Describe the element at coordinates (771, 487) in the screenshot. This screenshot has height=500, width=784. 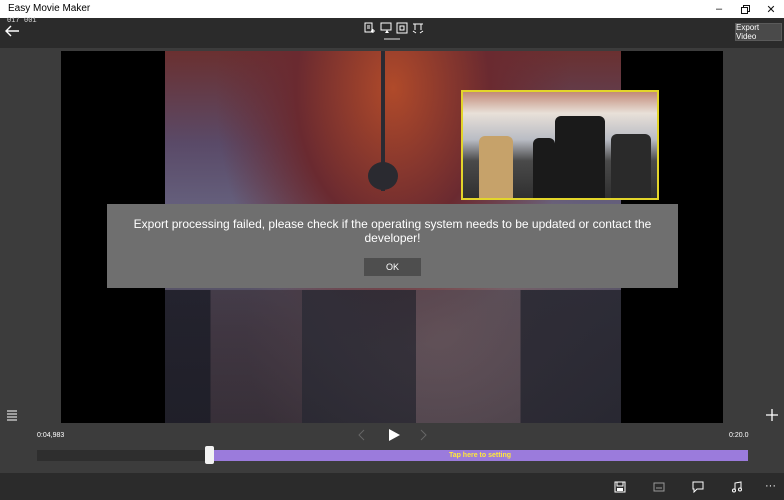
I see `more-icon: ···` at that location.